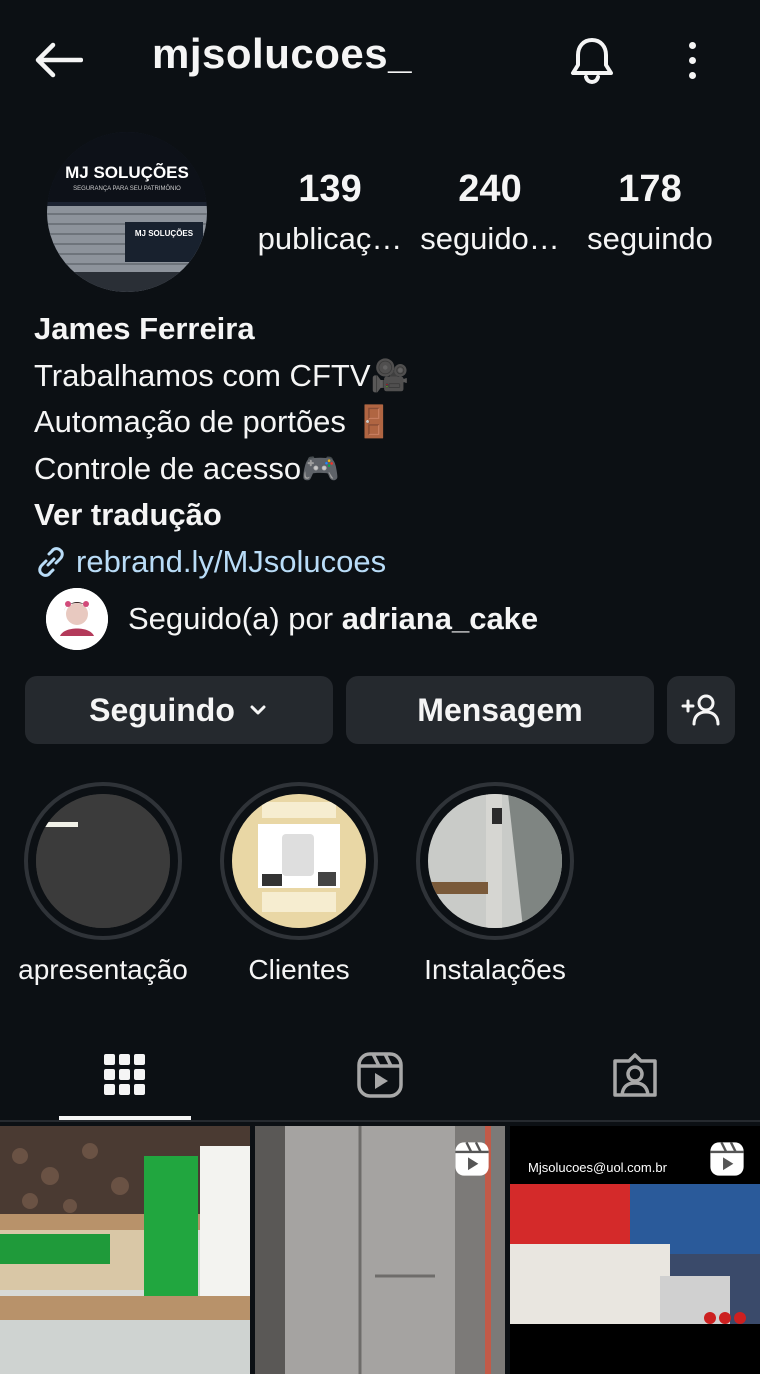 The image size is (760, 1374). What do you see at coordinates (299, 969) in the screenshot?
I see `highlight-label: Clientes` at bounding box center [299, 969].